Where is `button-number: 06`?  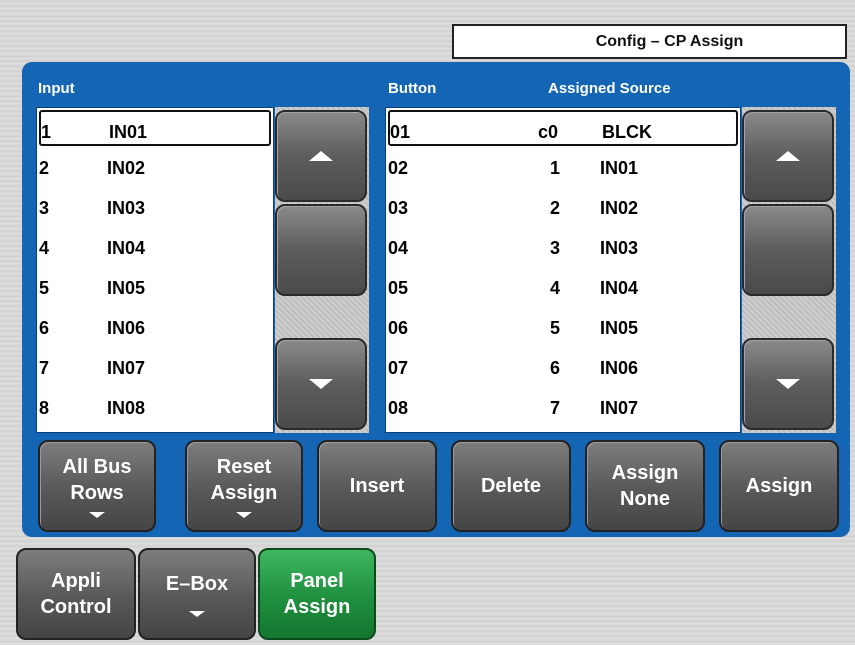
button-number: 06 is located at coordinates (398, 328).